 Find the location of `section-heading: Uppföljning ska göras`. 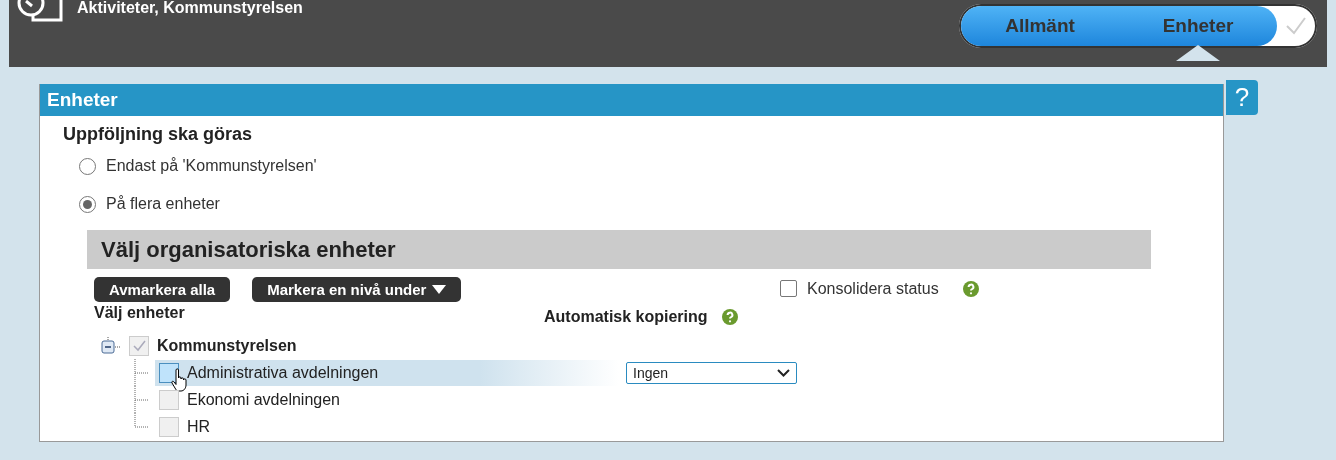

section-heading: Uppföljning ska göras is located at coordinates (158, 134).